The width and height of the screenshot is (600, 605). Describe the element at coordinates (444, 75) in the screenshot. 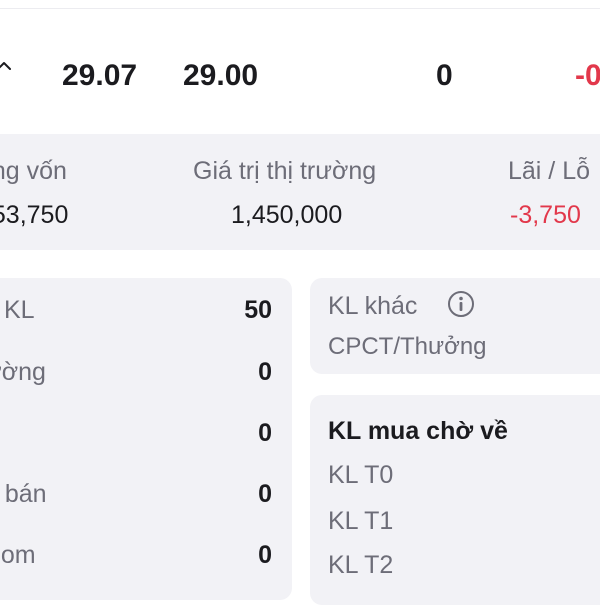

I see `price-value-3: 0` at that location.